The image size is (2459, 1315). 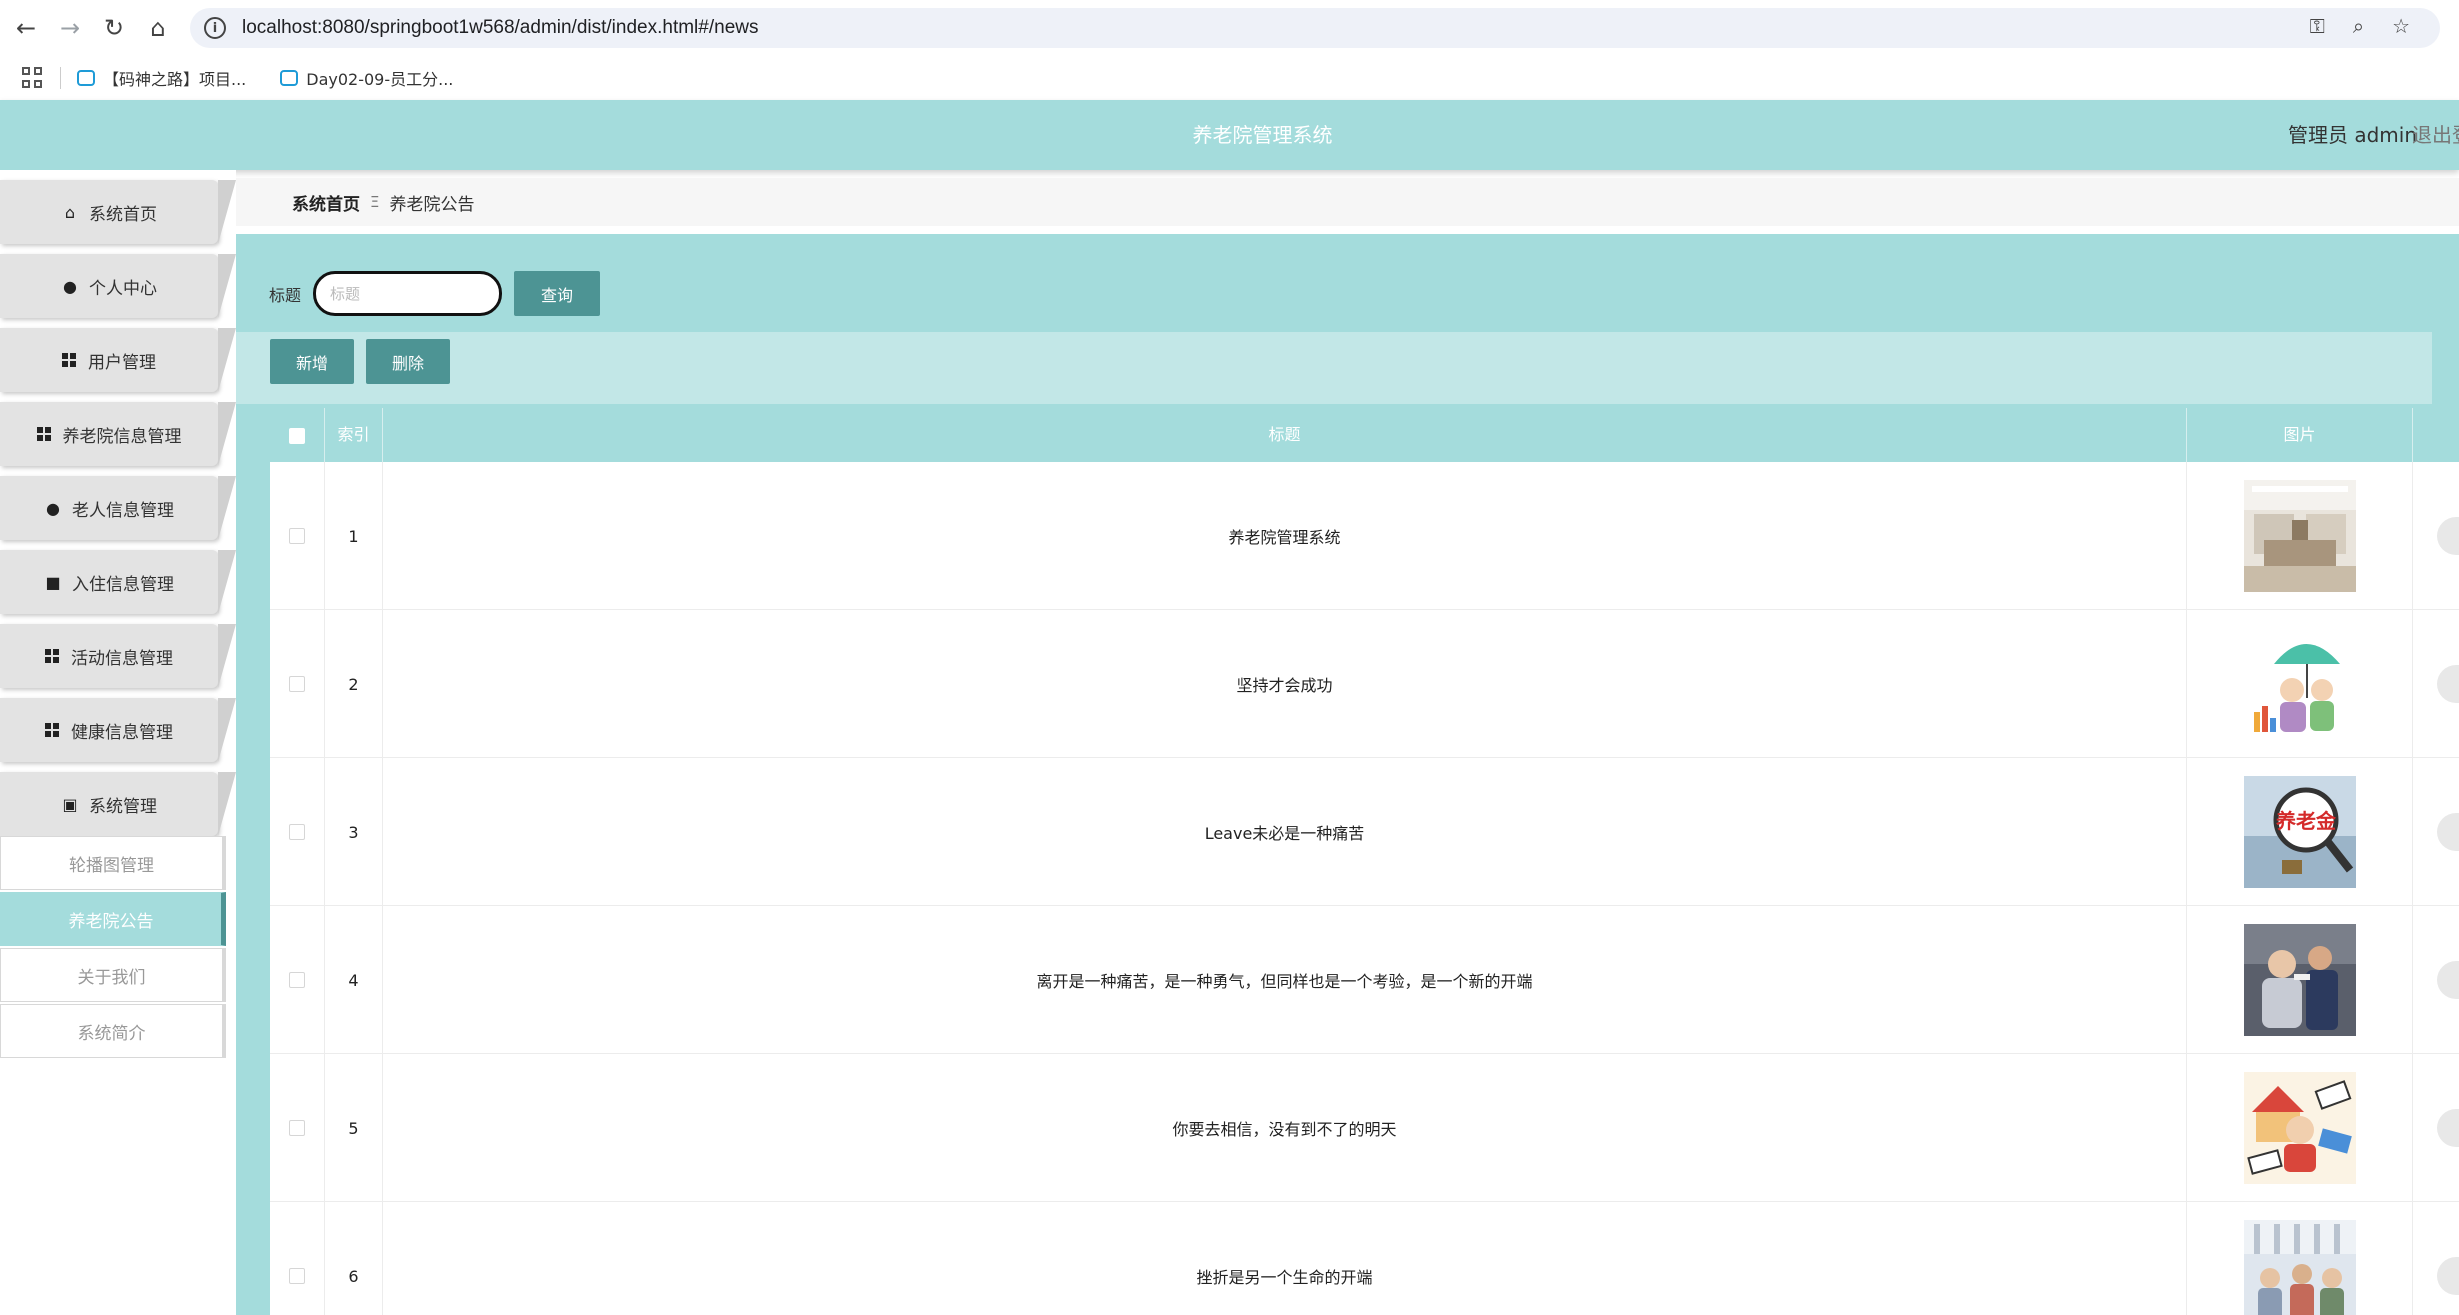 What do you see at coordinates (1364, 684) in the screenshot?
I see `table-row: 2 坚持才会成功 详情 修改 删除` at bounding box center [1364, 684].